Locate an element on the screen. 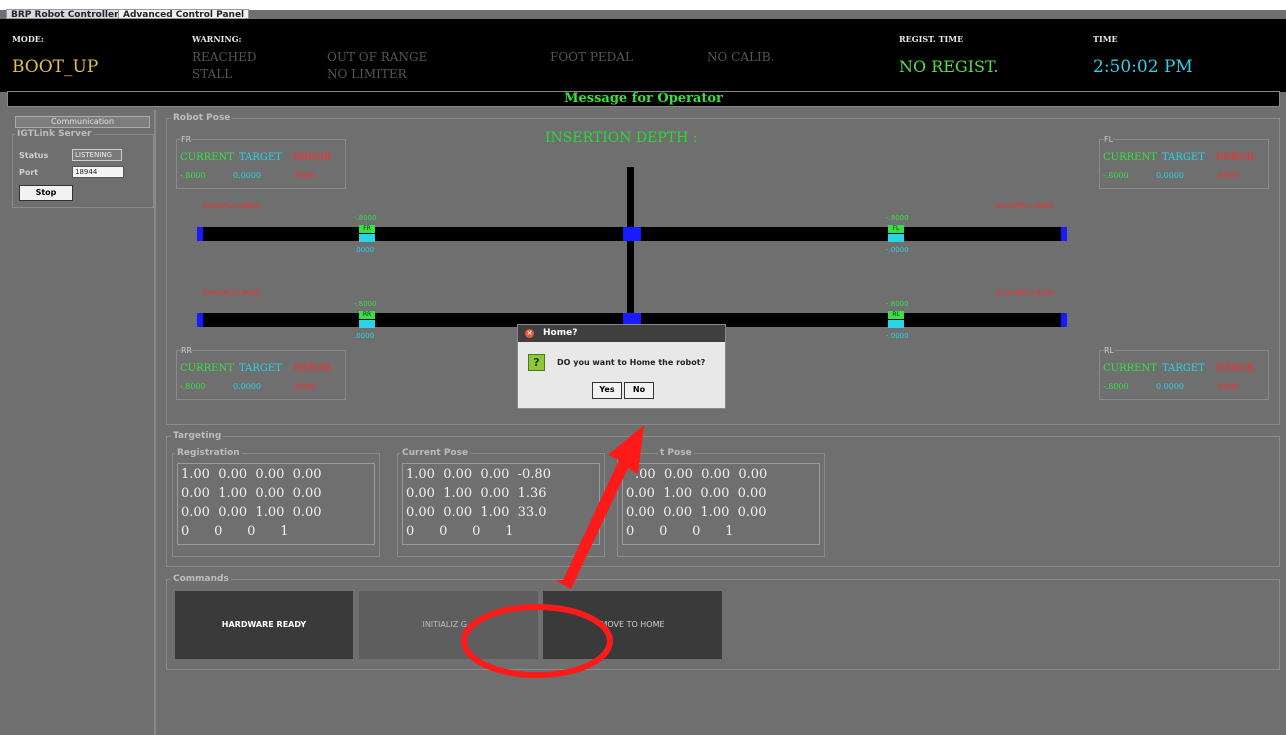  annotation-ellipse-icon is located at coordinates (537, 641).